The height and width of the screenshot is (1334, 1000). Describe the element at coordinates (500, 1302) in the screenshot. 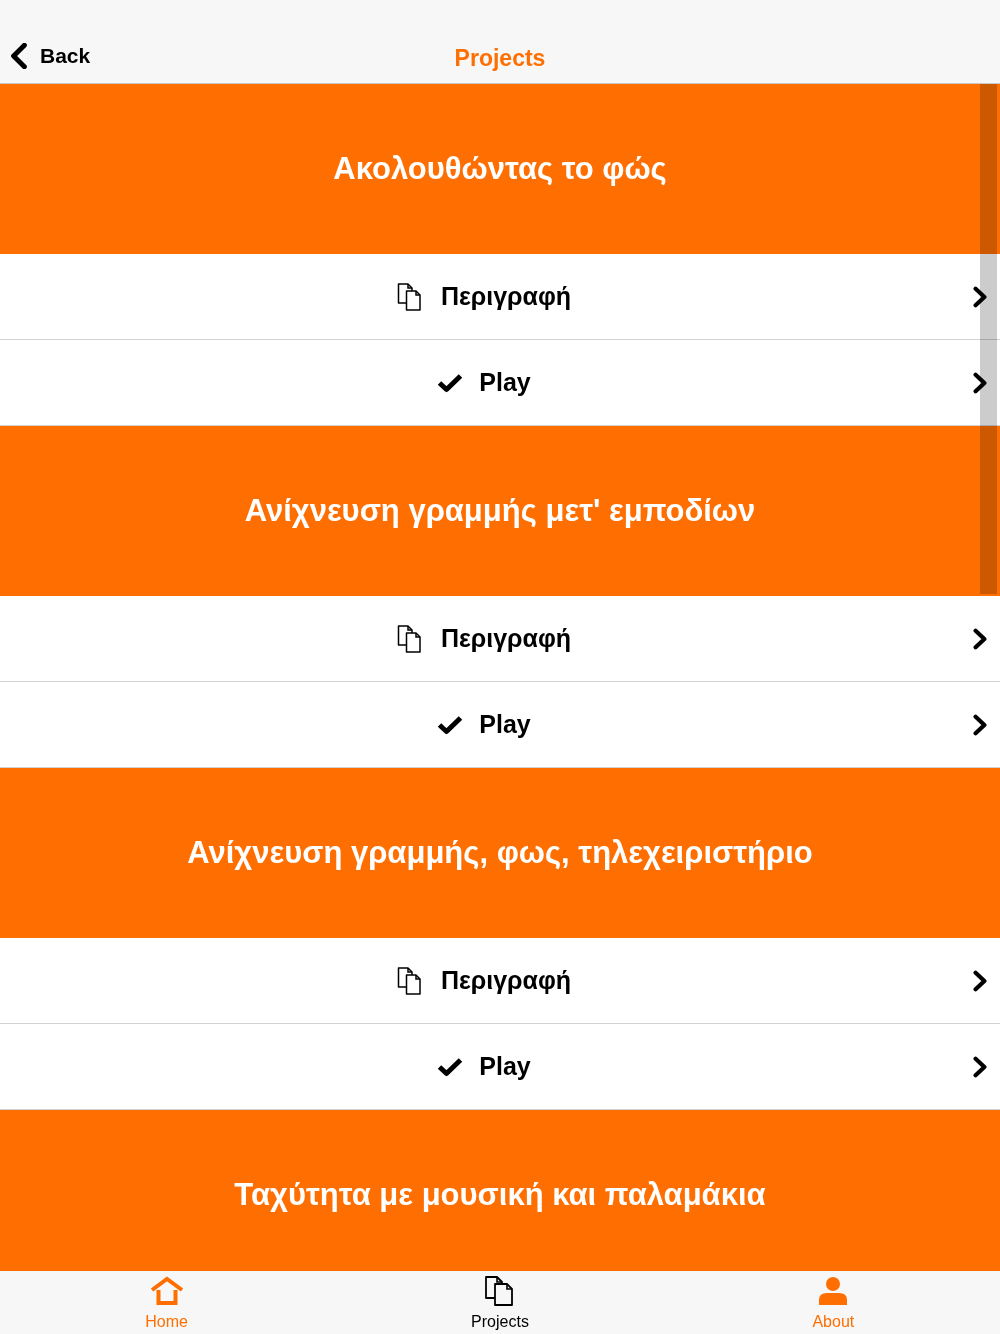

I see `tab: Projects` at that location.